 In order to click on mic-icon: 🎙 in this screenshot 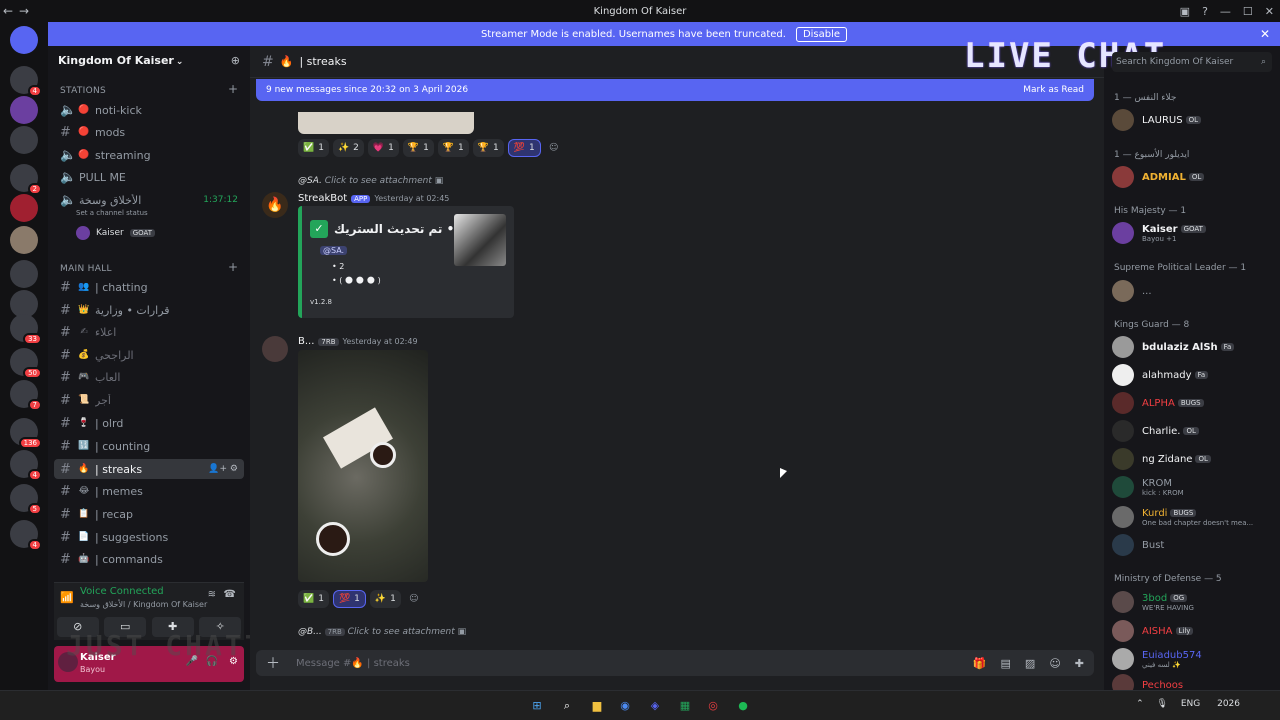, I will do `click(1162, 704)`.